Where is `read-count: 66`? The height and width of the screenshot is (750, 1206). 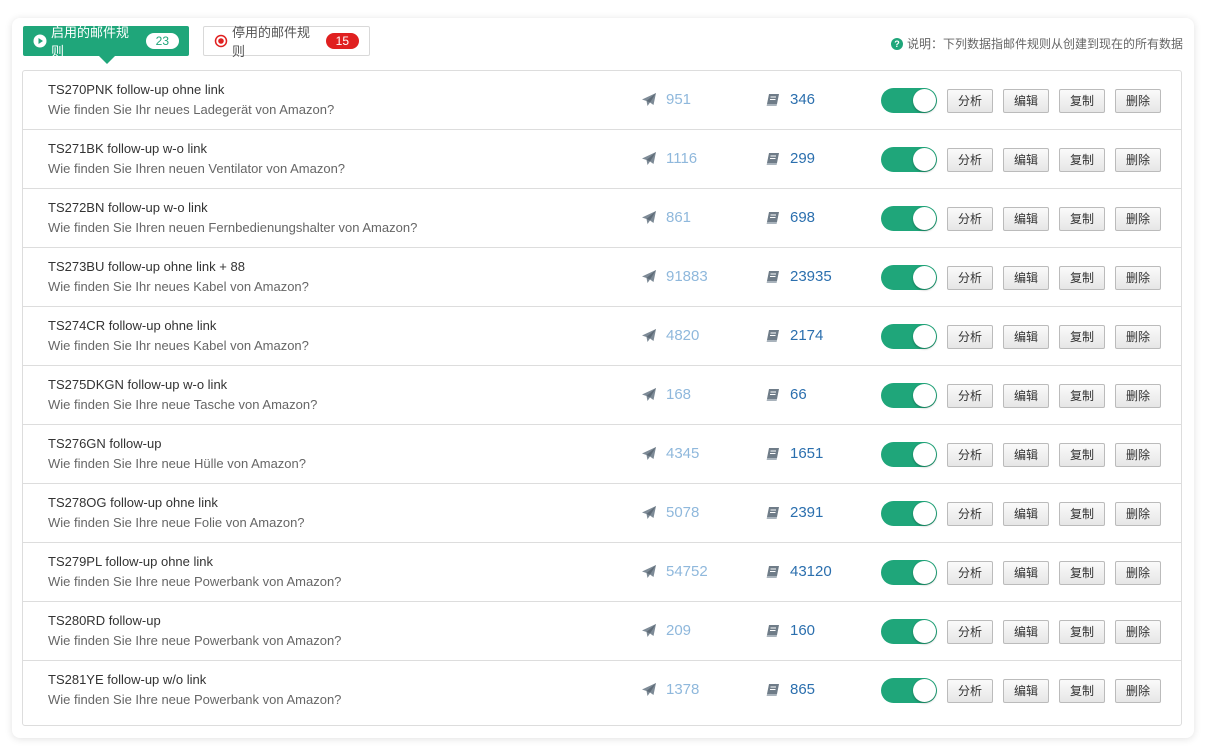 read-count: 66 is located at coordinates (798, 394).